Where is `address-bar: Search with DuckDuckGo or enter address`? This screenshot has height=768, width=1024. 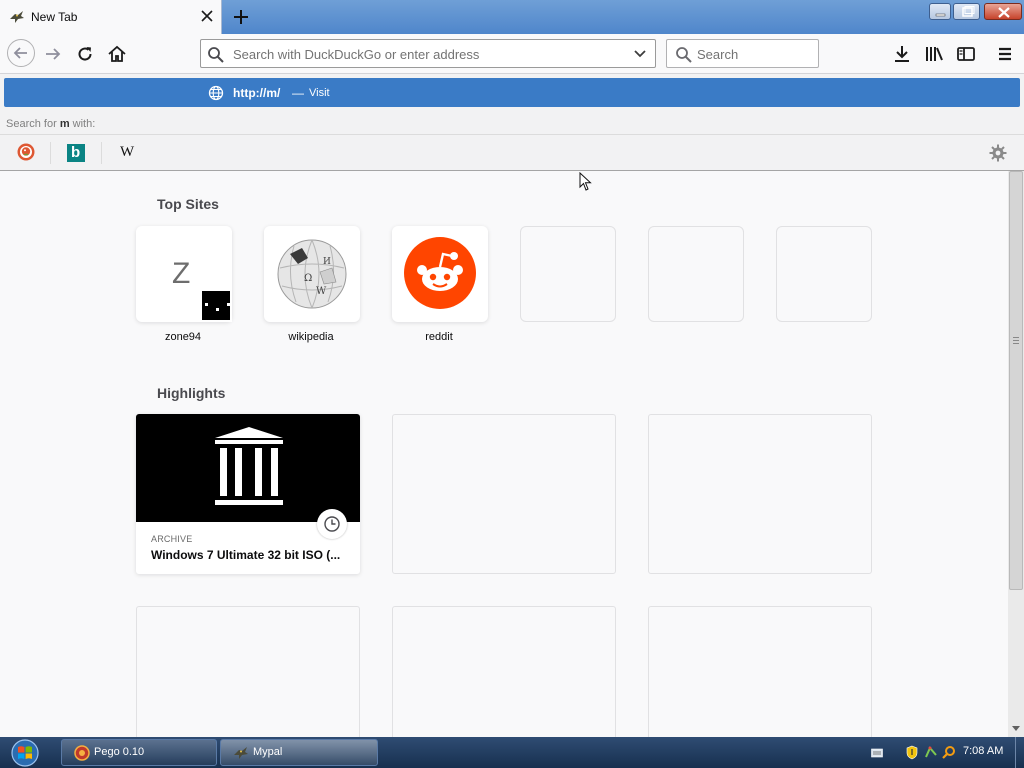
address-bar: Search with DuckDuckGo or enter address is located at coordinates (428, 53).